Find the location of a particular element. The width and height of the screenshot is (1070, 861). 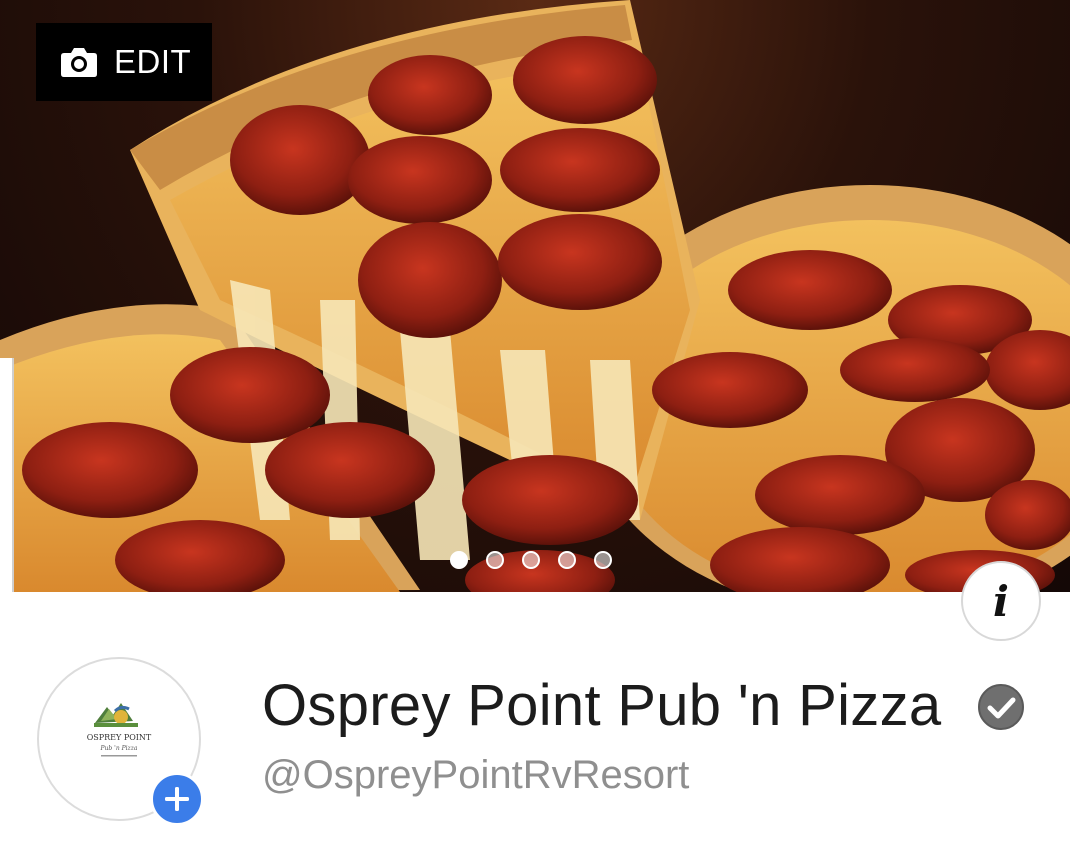

left-panel-edge is located at coordinates (7, 475).